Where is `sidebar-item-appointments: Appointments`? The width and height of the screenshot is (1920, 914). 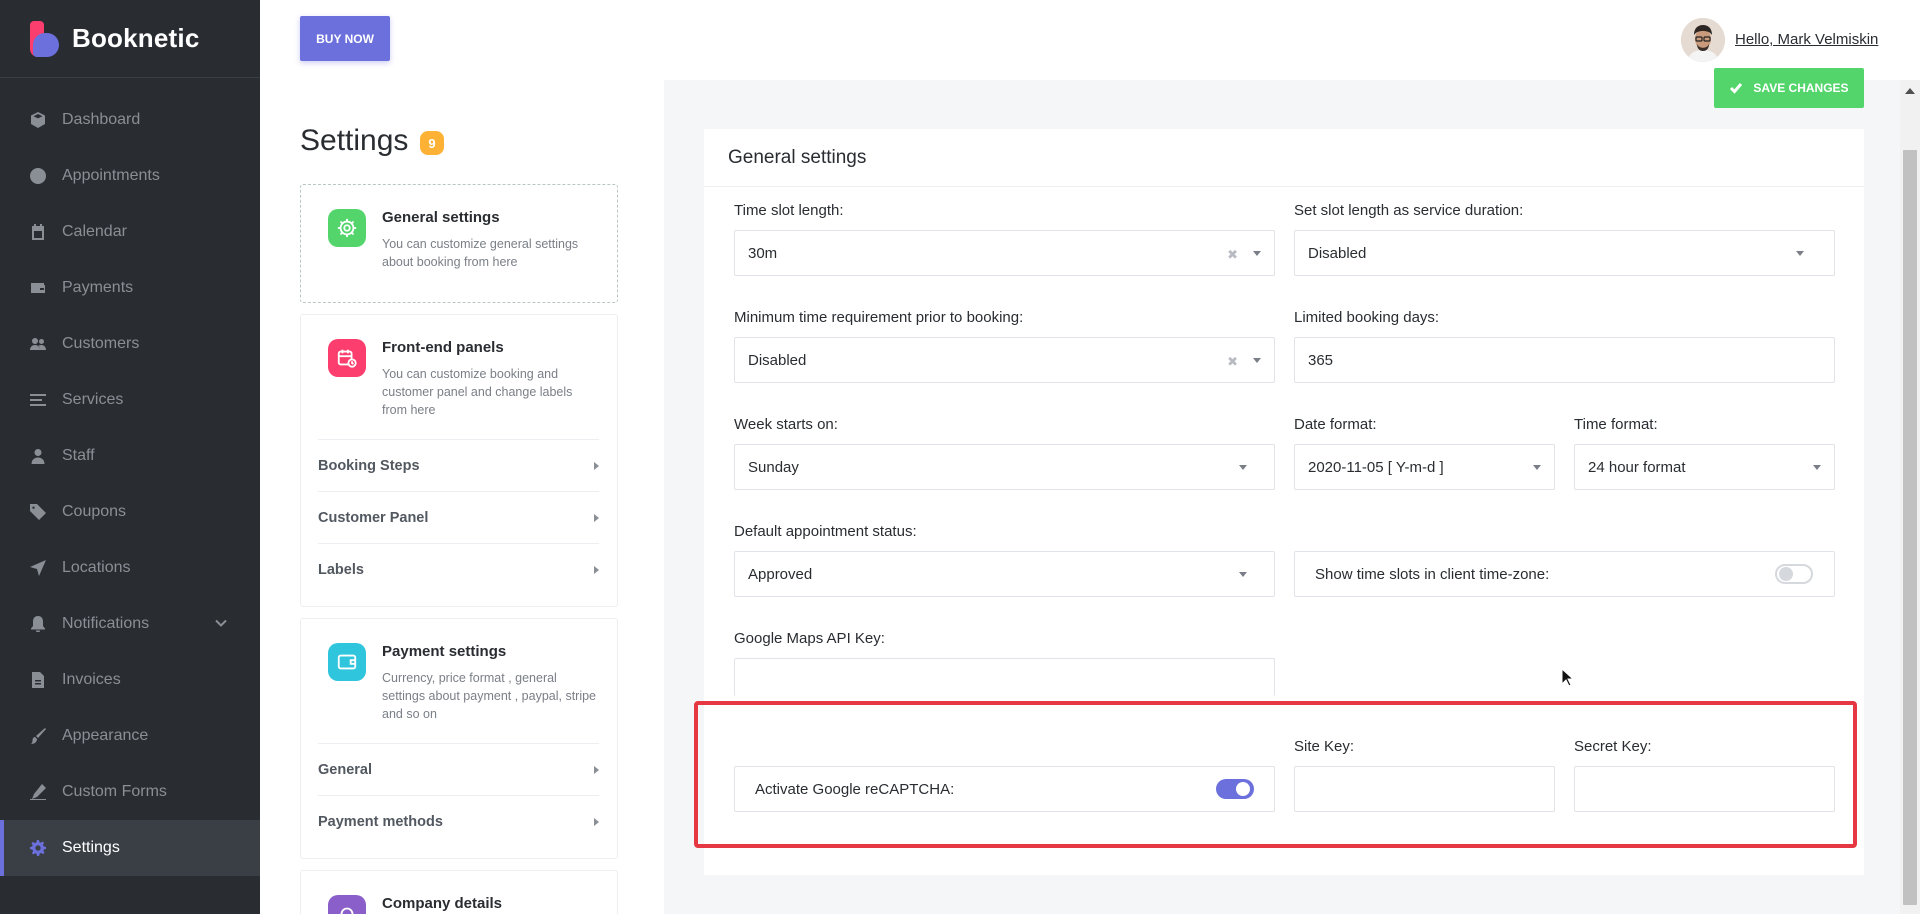 sidebar-item-appointments: Appointments is located at coordinates (130, 176).